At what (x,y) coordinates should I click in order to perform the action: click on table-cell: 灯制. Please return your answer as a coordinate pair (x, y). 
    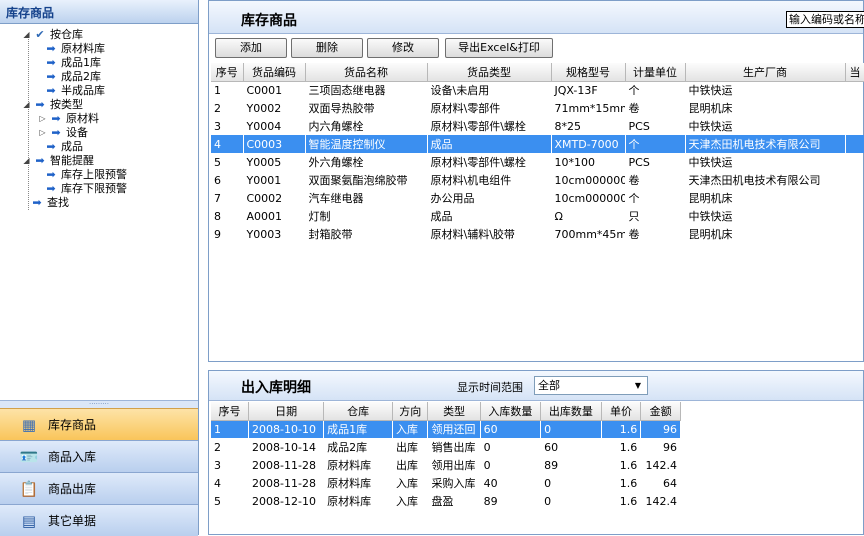
    Looking at the image, I should click on (319, 216).